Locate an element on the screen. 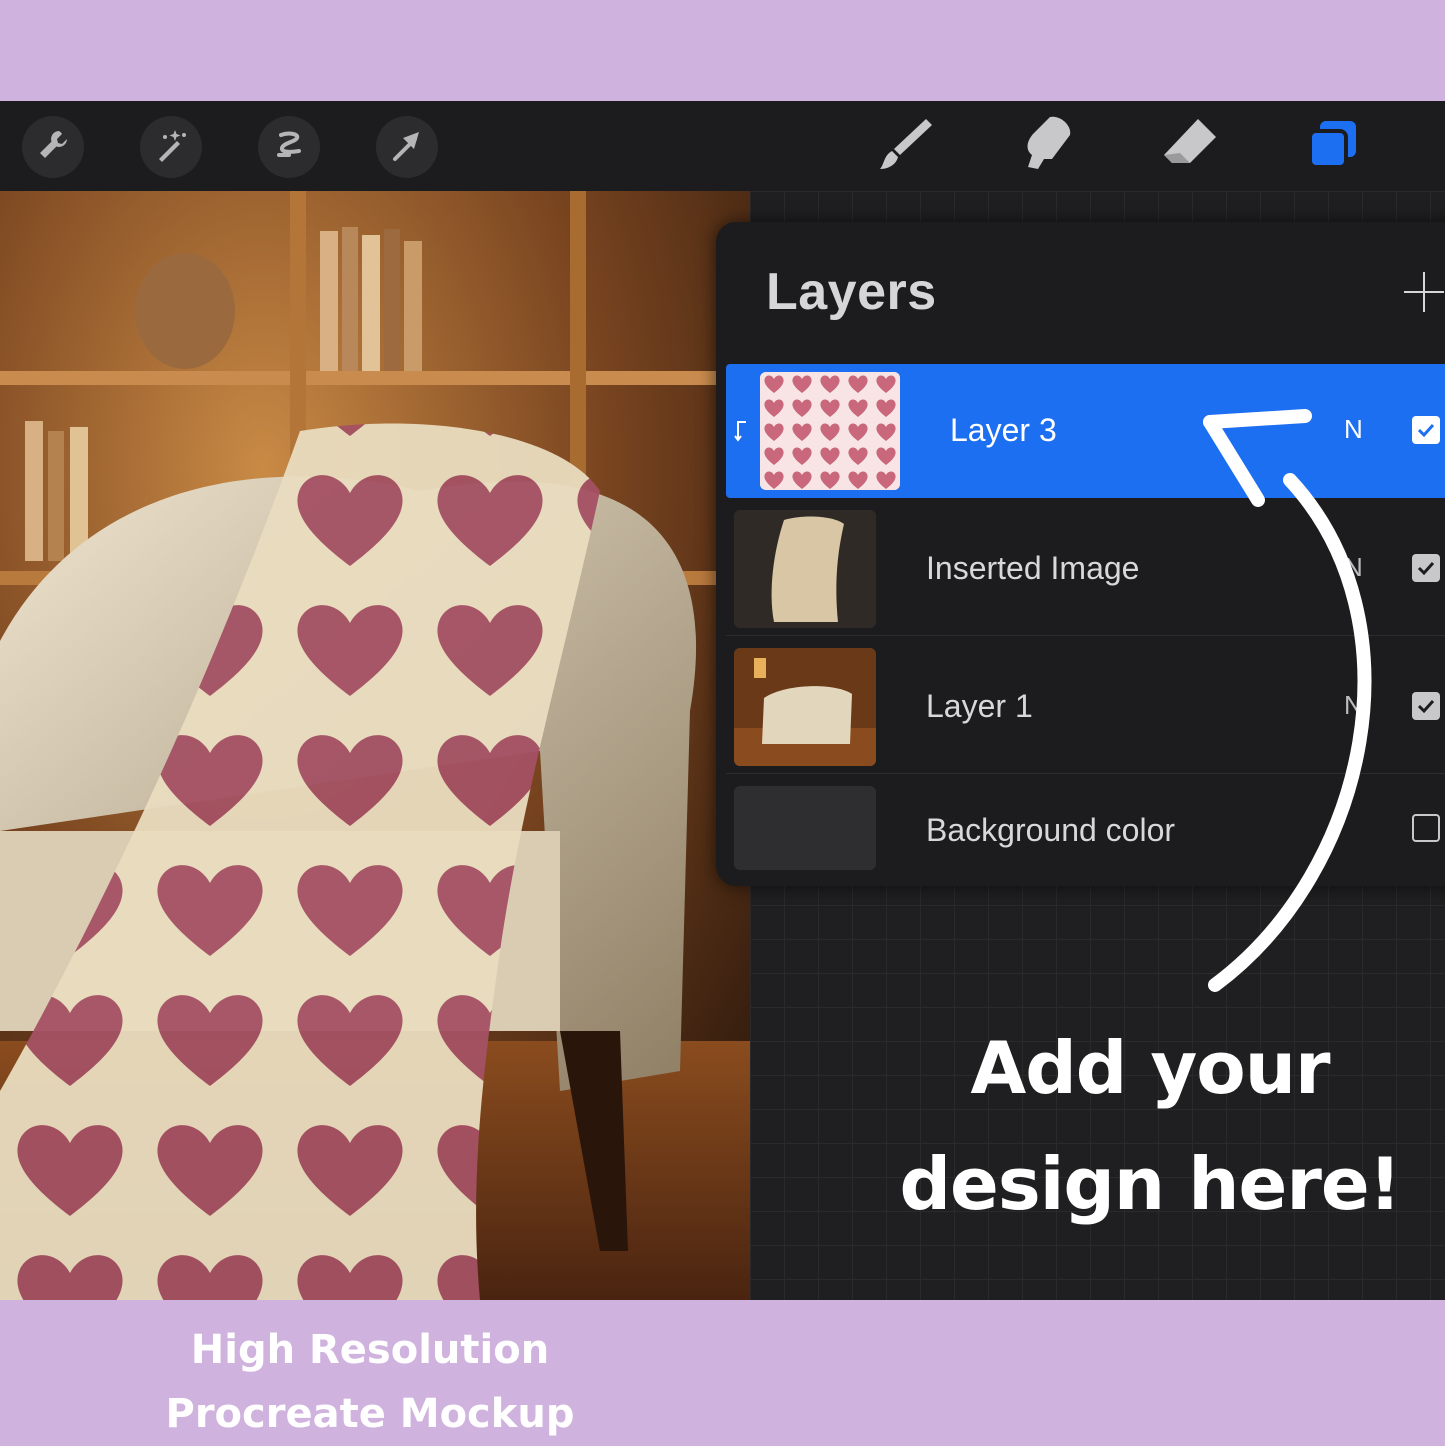  magic-wand-icon is located at coordinates (171, 147).